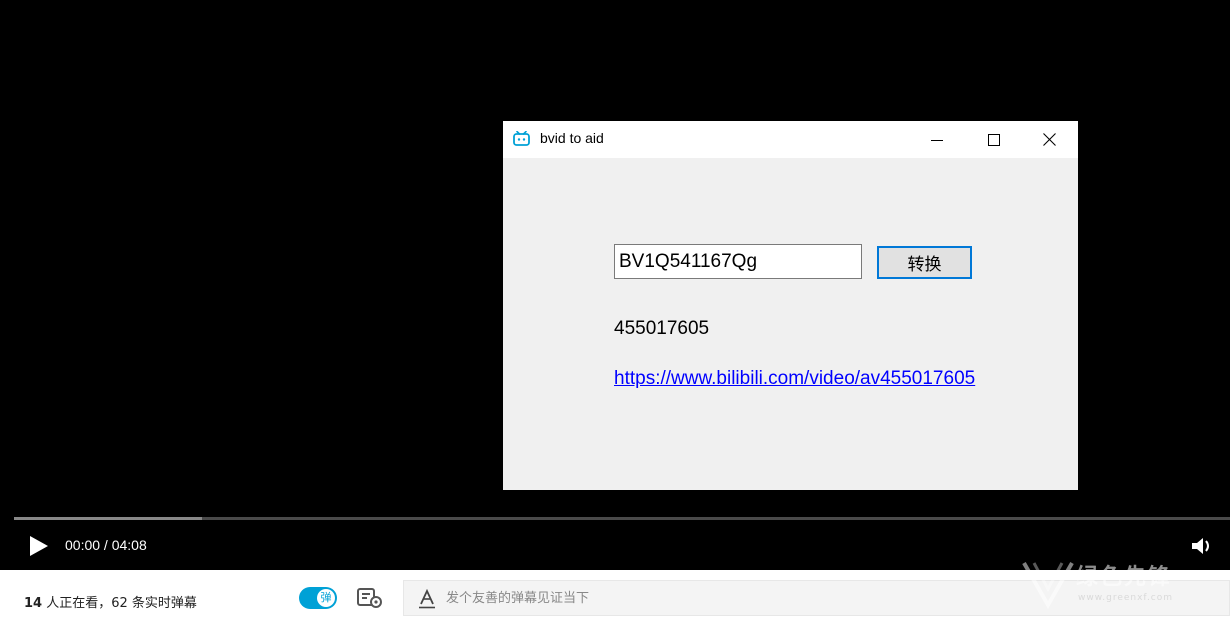  I want to click on viewer-stats: 14 人正在看，62 条实时弹幕, so click(110, 601).